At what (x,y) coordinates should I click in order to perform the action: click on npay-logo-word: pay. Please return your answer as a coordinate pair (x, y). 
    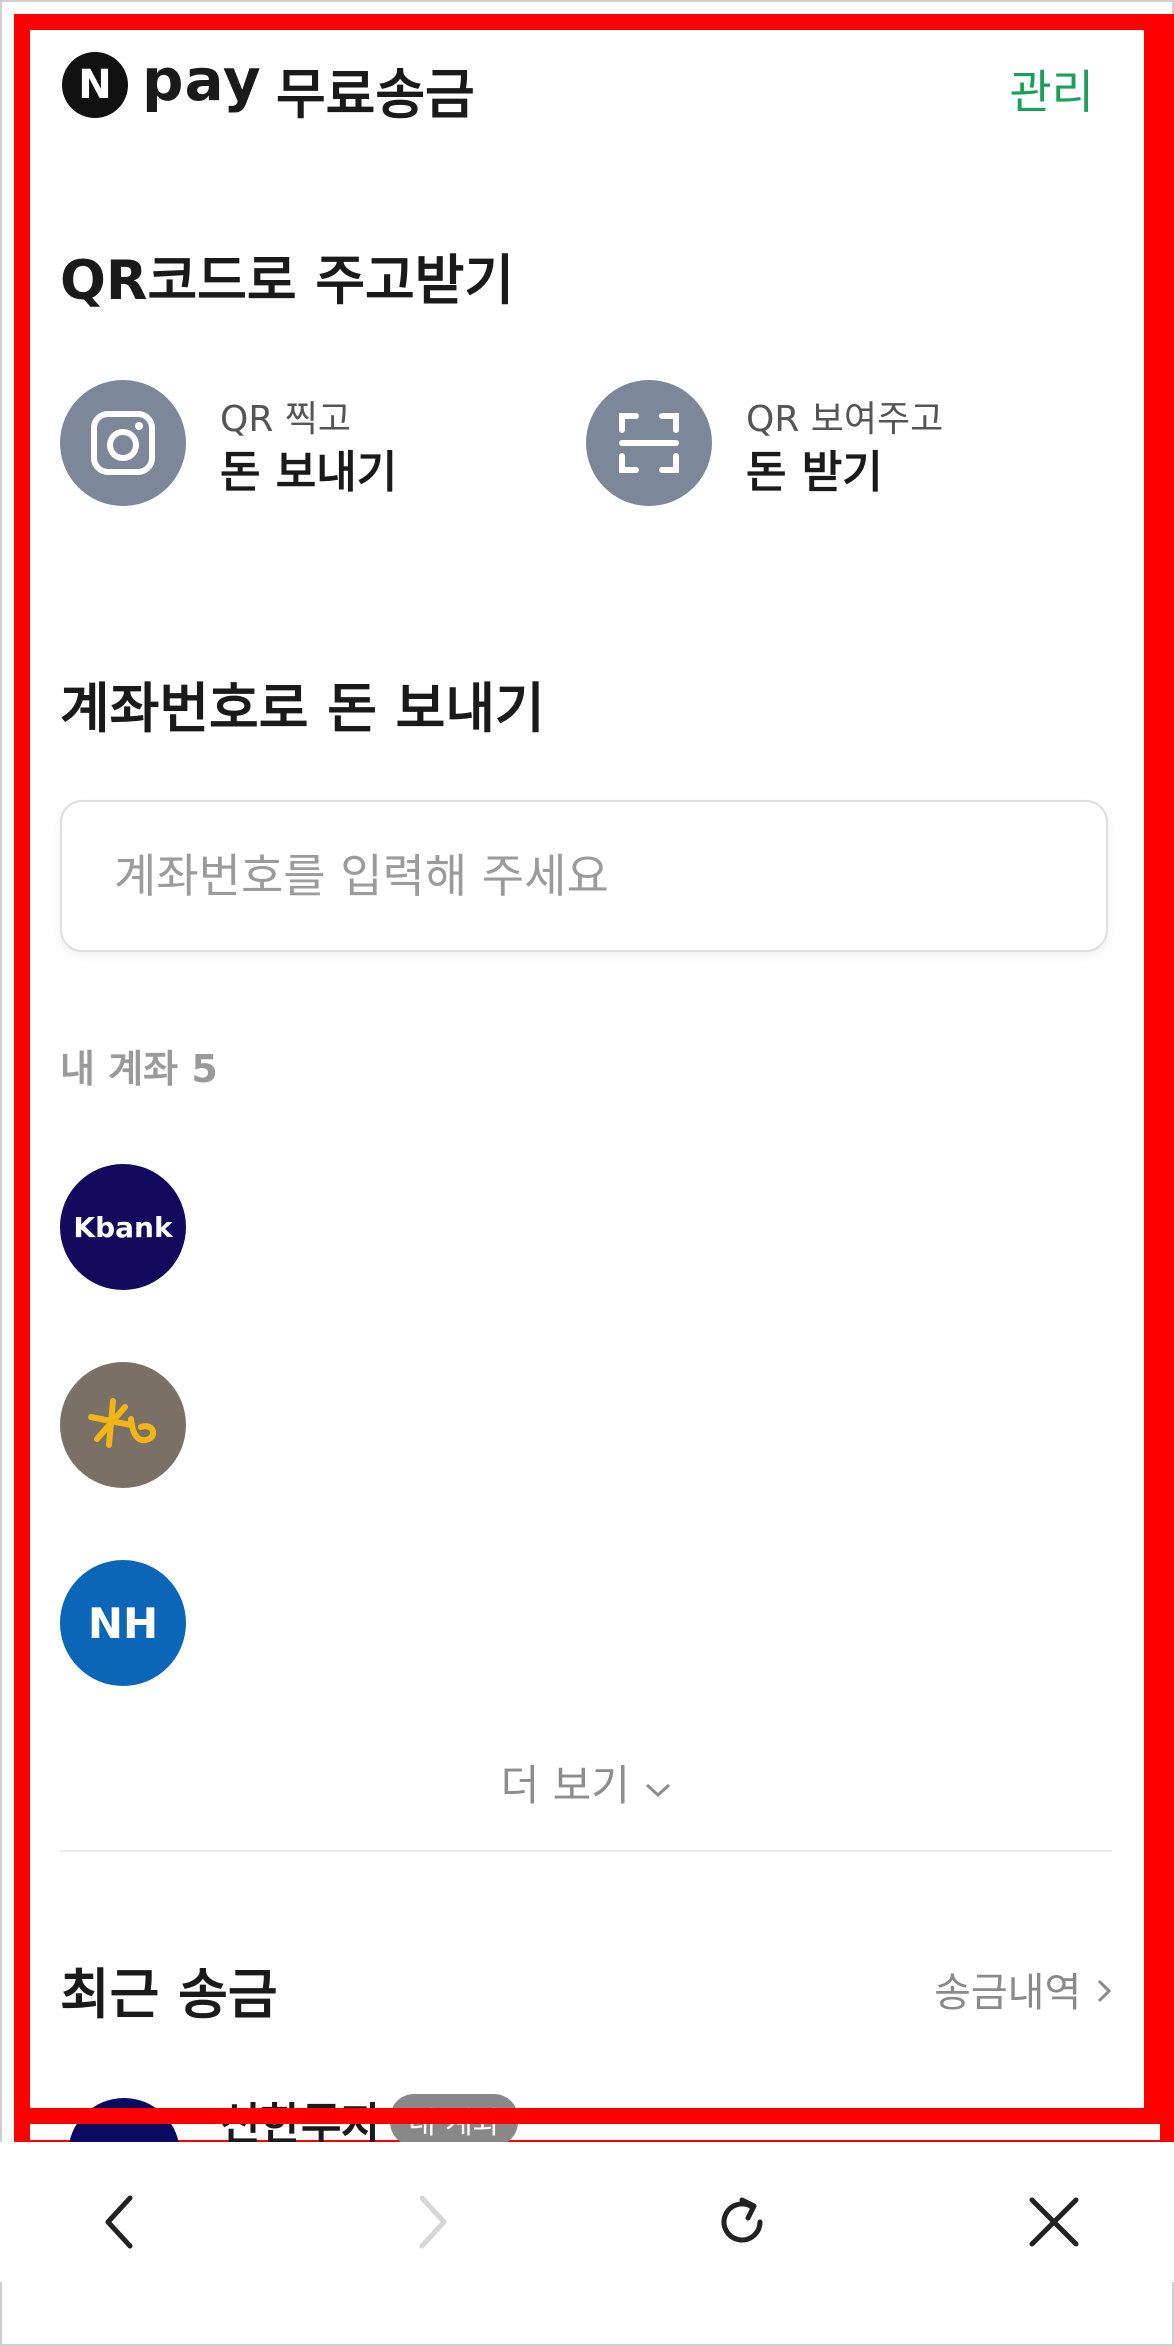
    Looking at the image, I should click on (202, 80).